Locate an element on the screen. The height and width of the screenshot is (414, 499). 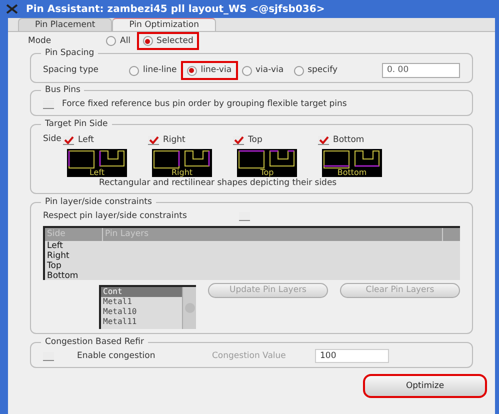
close-icon is located at coordinates (12, 9).